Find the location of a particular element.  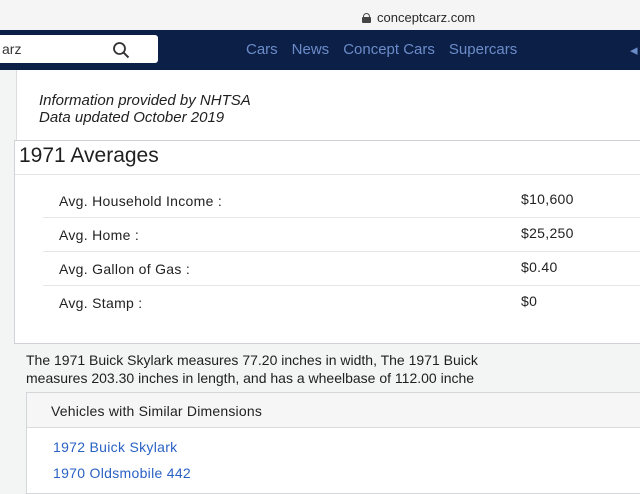

averages-row: Avg. Household Income : $10,600 is located at coordinates (341, 200).